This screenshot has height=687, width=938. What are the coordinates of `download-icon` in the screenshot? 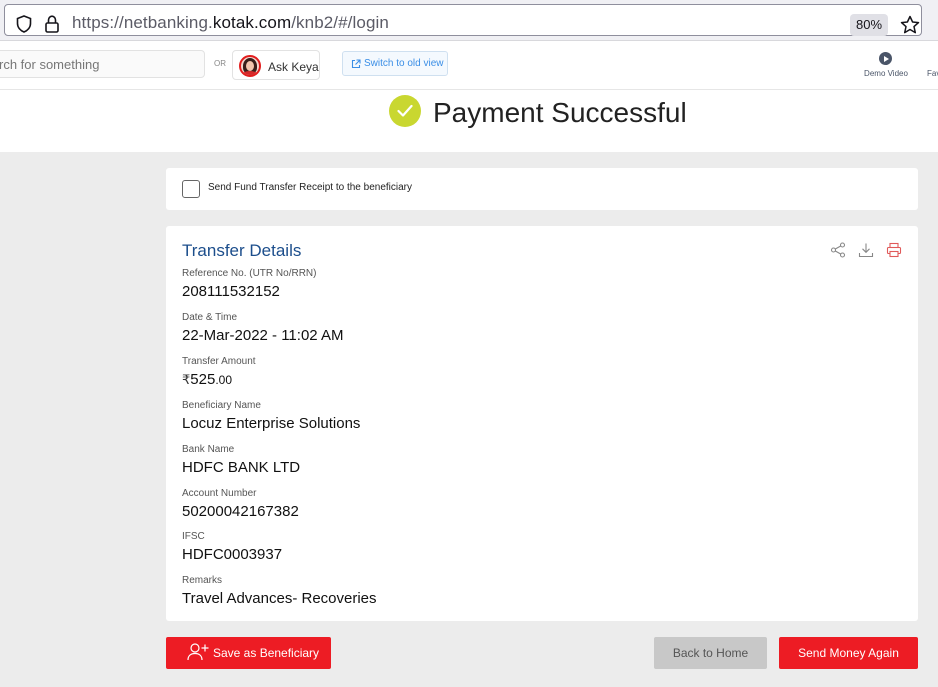 It's located at (866, 250).